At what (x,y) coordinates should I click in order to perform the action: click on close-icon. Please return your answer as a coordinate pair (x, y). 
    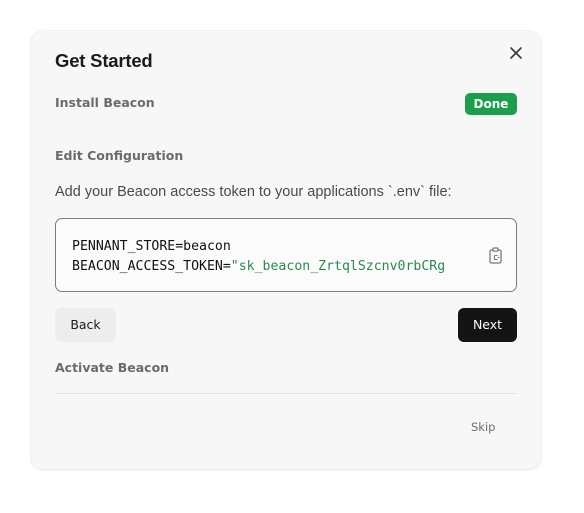
    Looking at the image, I should click on (516, 53).